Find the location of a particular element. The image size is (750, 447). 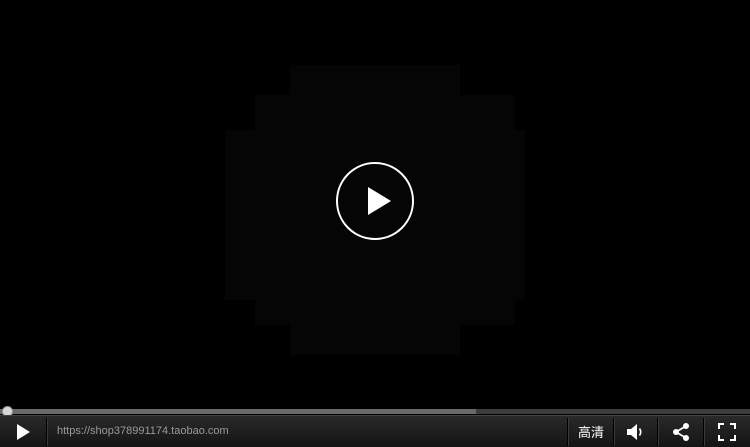

watermark-url: https://shop378991174.taobao.com is located at coordinates (143, 431).